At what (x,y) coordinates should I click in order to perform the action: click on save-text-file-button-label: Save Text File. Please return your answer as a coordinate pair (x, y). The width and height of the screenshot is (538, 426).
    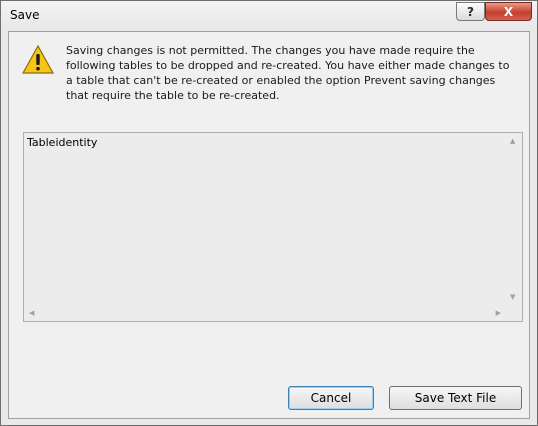
    Looking at the image, I should click on (455, 398).